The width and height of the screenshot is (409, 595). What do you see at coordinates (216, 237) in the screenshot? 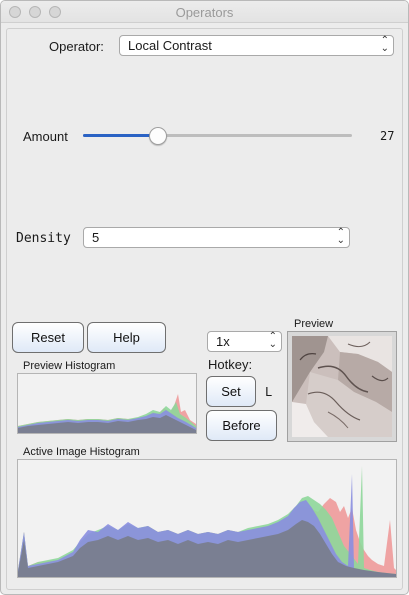
I see `density-select: 5 ⌃ ⌄` at bounding box center [216, 237].